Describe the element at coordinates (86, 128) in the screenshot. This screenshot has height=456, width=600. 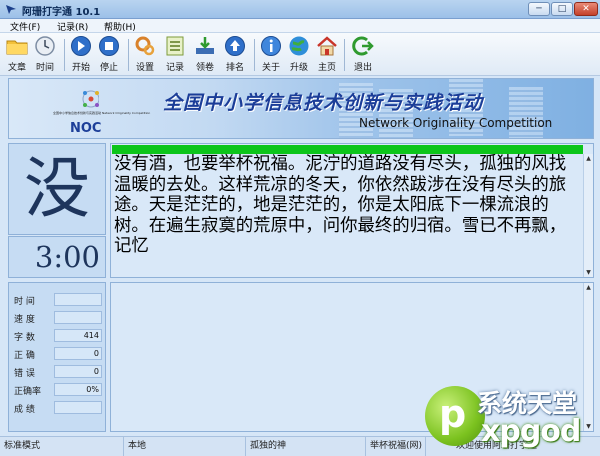
I see `logo-text: NOC` at that location.